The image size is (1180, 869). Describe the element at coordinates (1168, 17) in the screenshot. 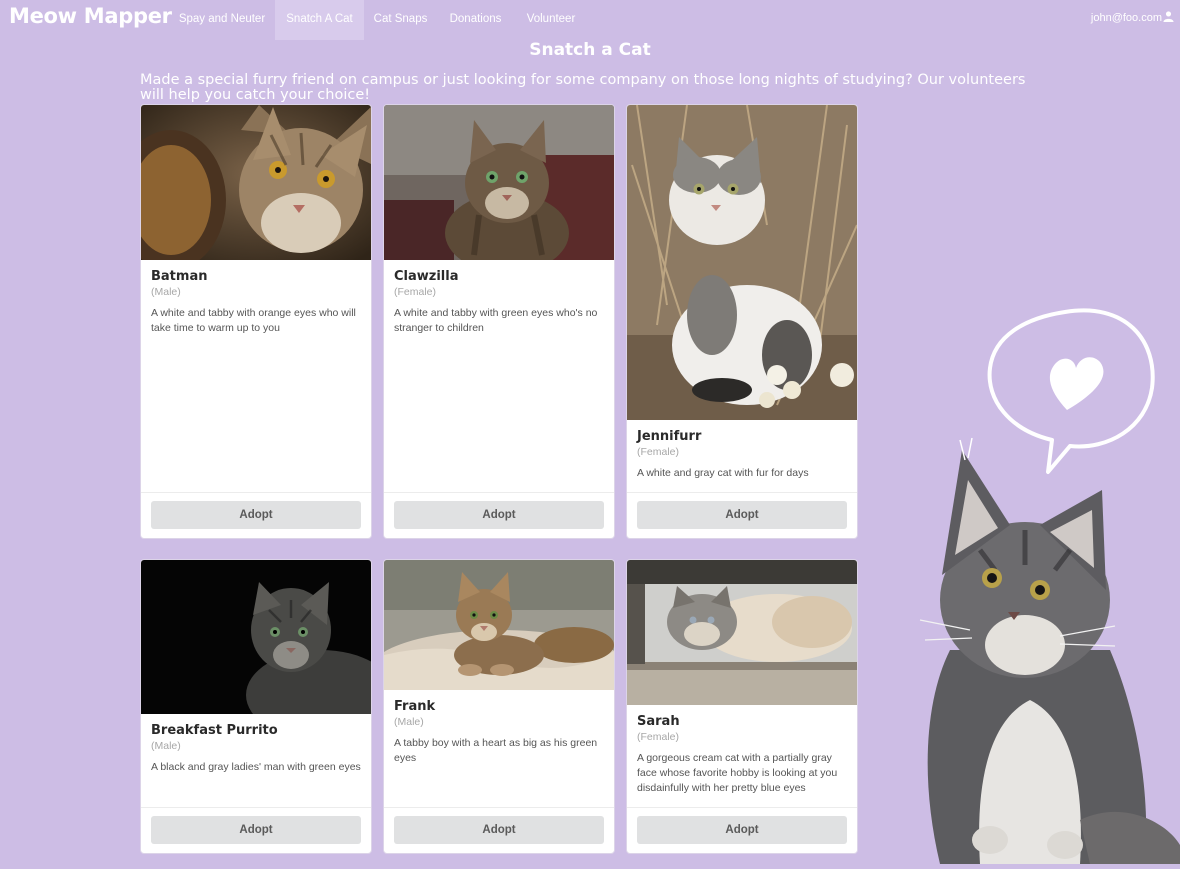

I see `user-icon` at that location.